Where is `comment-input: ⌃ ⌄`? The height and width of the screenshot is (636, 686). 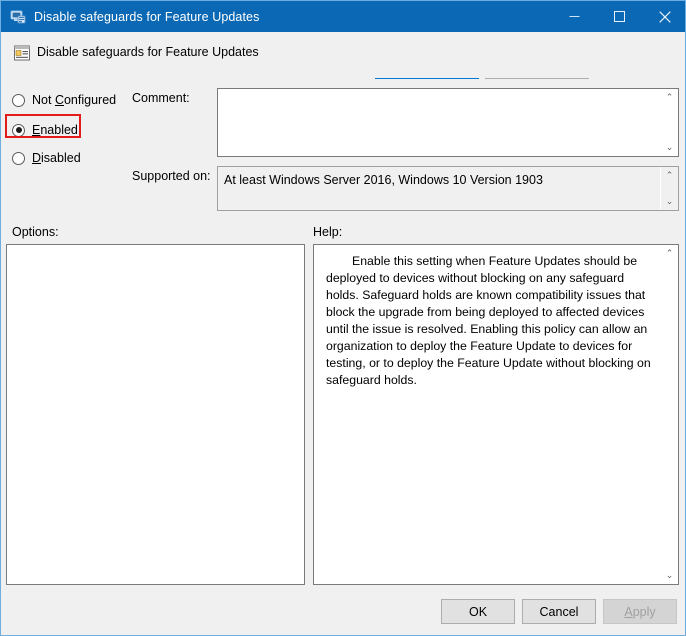 comment-input: ⌃ ⌄ is located at coordinates (448, 122).